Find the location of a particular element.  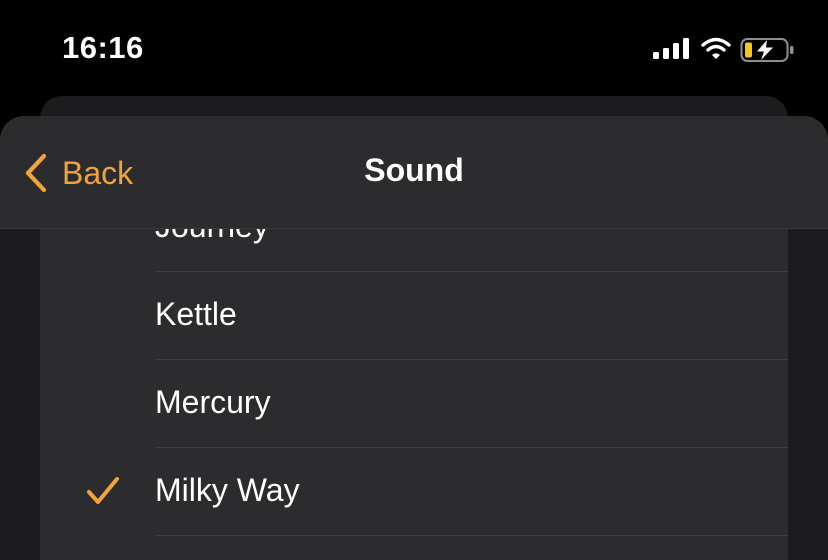

checkmark-icon is located at coordinates (103, 490).